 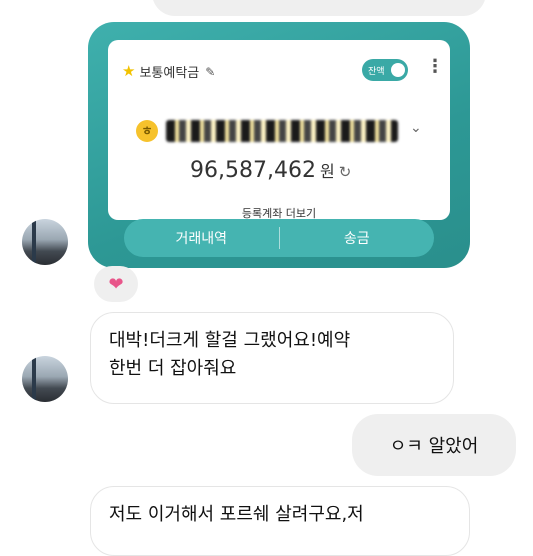 I want to click on balance-row: 96,587,462 원 ↻, so click(x=270, y=170).